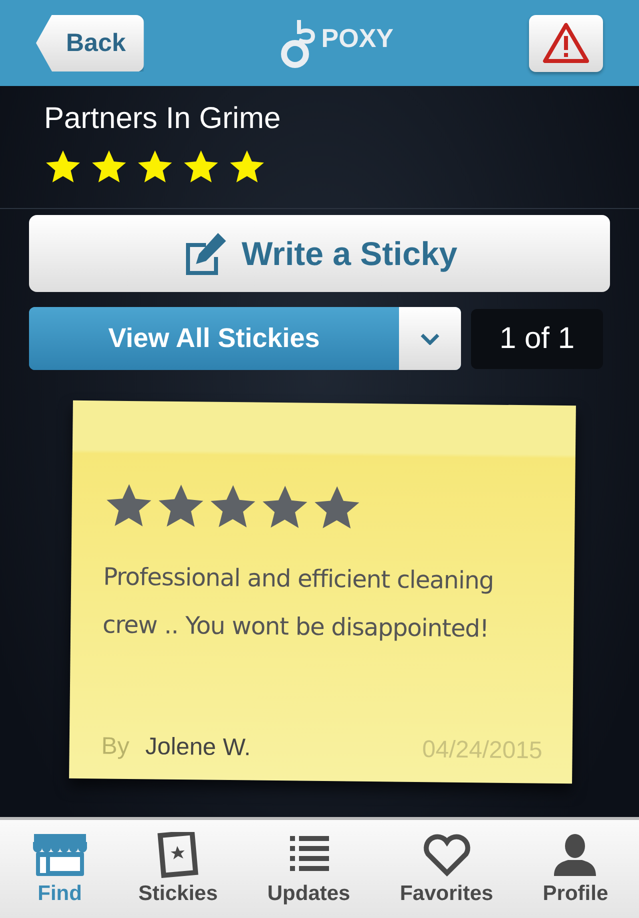 The height and width of the screenshot is (918, 639). I want to click on report-button, so click(565, 43).